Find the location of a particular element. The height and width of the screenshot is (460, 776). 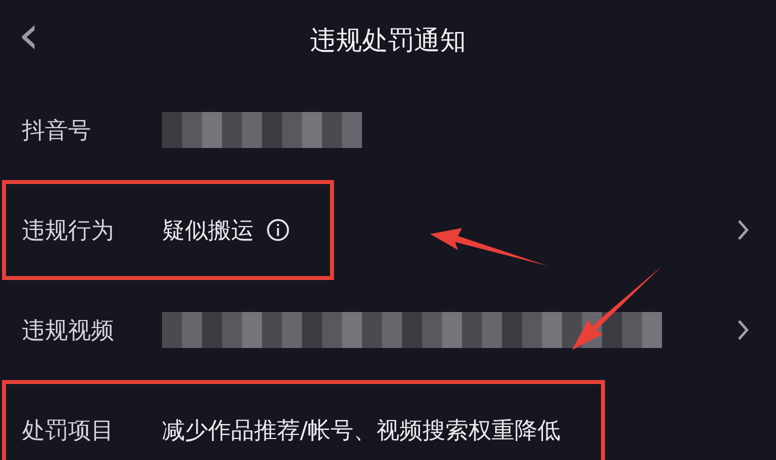

row-value: 减少作品推荐/帐号、视频搜索权重降低 is located at coordinates (361, 431).